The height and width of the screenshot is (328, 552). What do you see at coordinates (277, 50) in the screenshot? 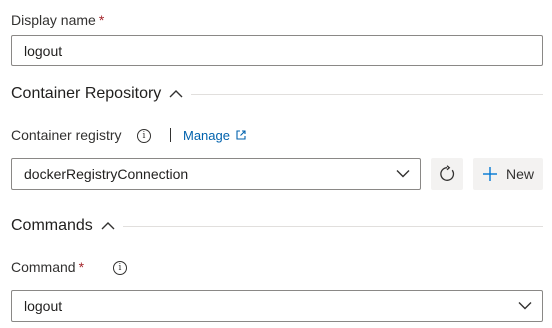
I see `display-name-input: logout` at bounding box center [277, 50].